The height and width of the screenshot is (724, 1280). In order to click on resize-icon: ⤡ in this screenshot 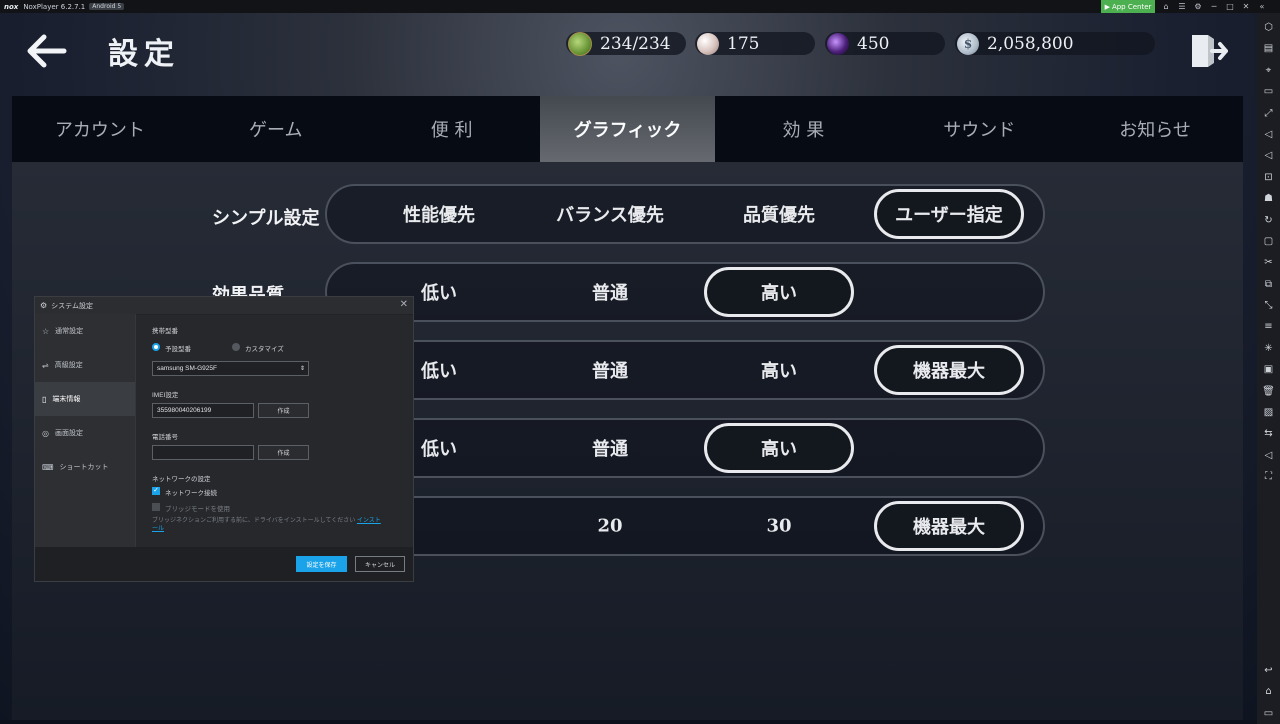, I will do `click(1268, 305)`.